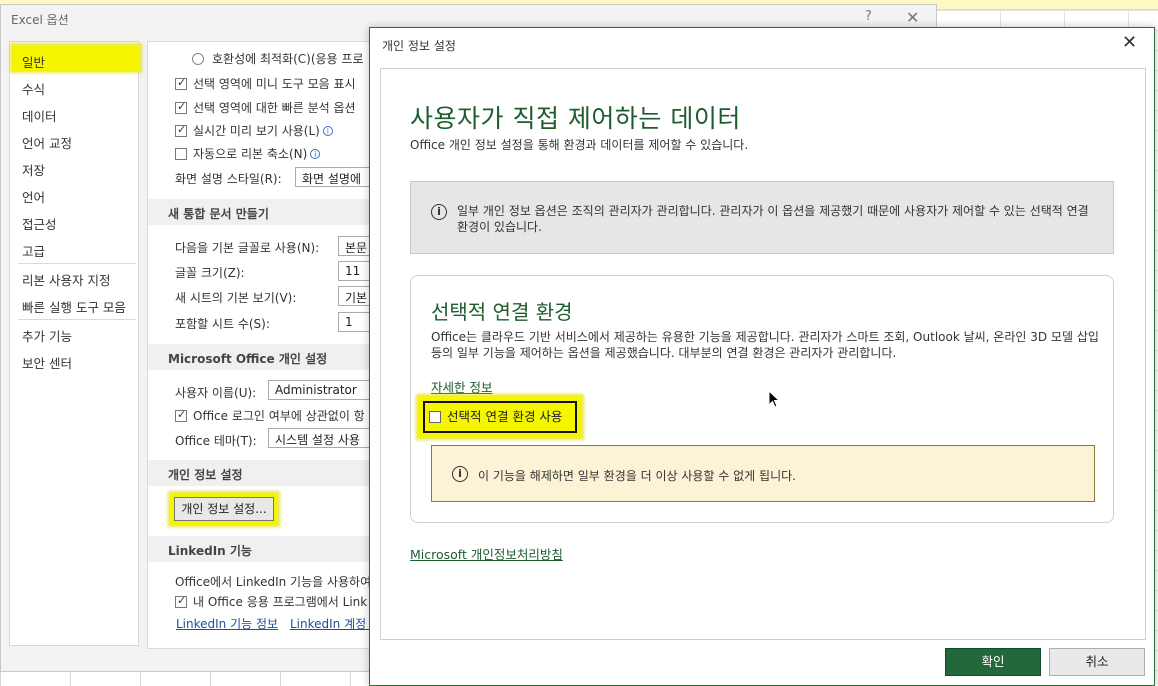 The image size is (1158, 686). Describe the element at coordinates (419, 46) in the screenshot. I see `privacy-dialog-title: 개인 정보 설정` at that location.